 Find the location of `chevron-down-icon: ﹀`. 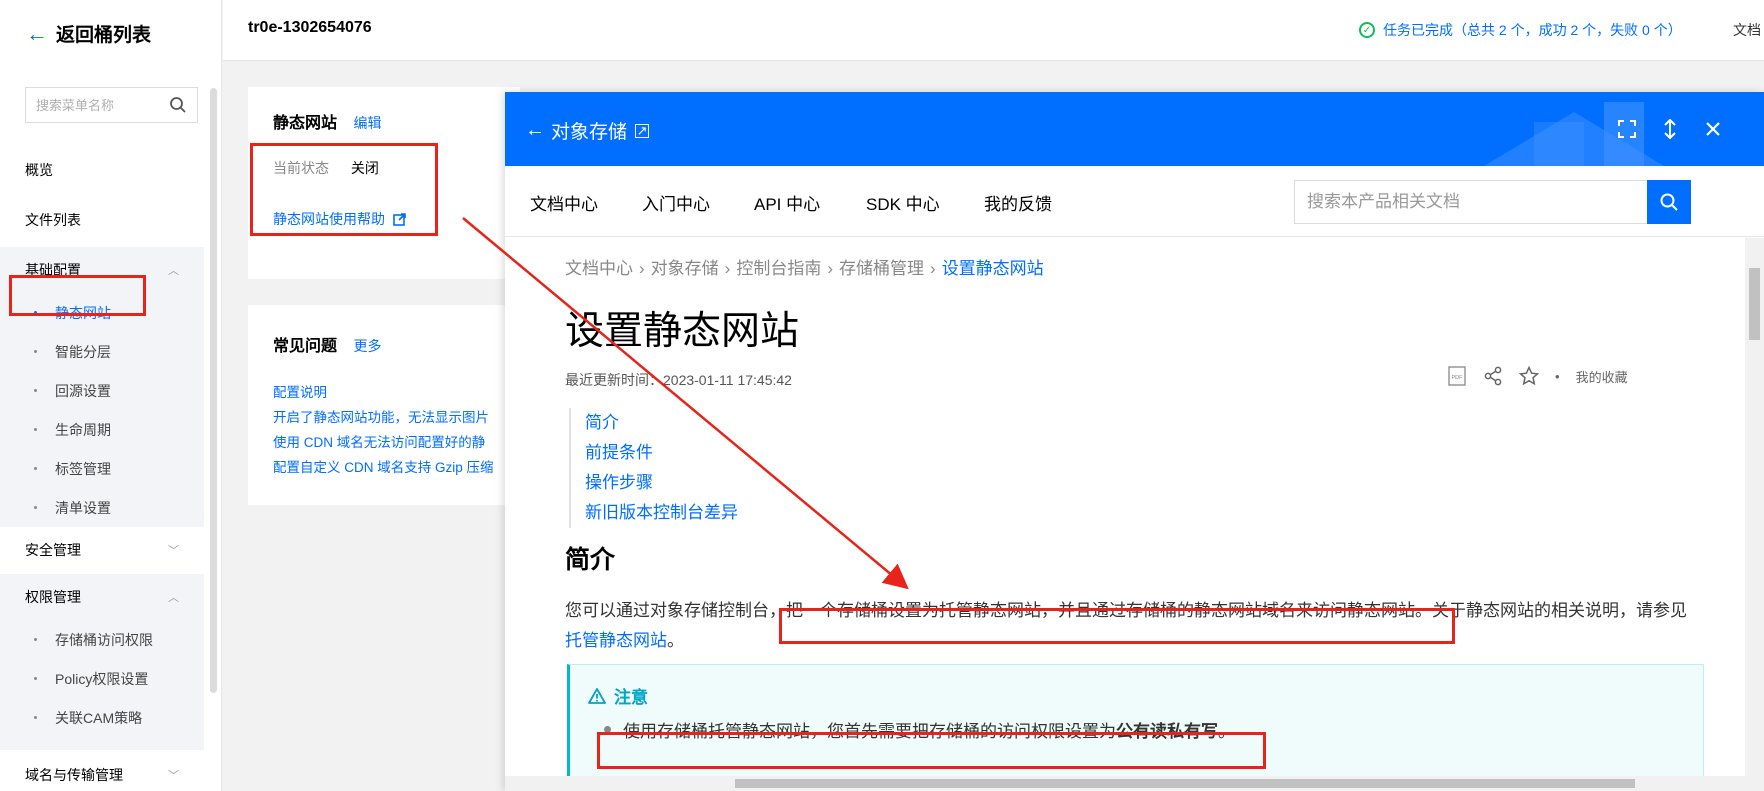

chevron-down-icon: ﹀ is located at coordinates (173, 776).